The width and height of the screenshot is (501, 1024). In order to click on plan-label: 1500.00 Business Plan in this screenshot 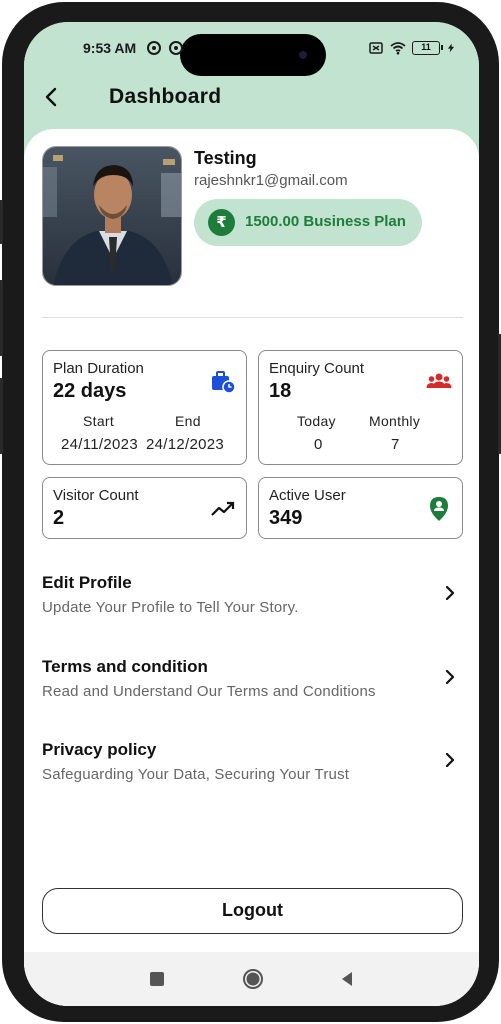, I will do `click(325, 221)`.